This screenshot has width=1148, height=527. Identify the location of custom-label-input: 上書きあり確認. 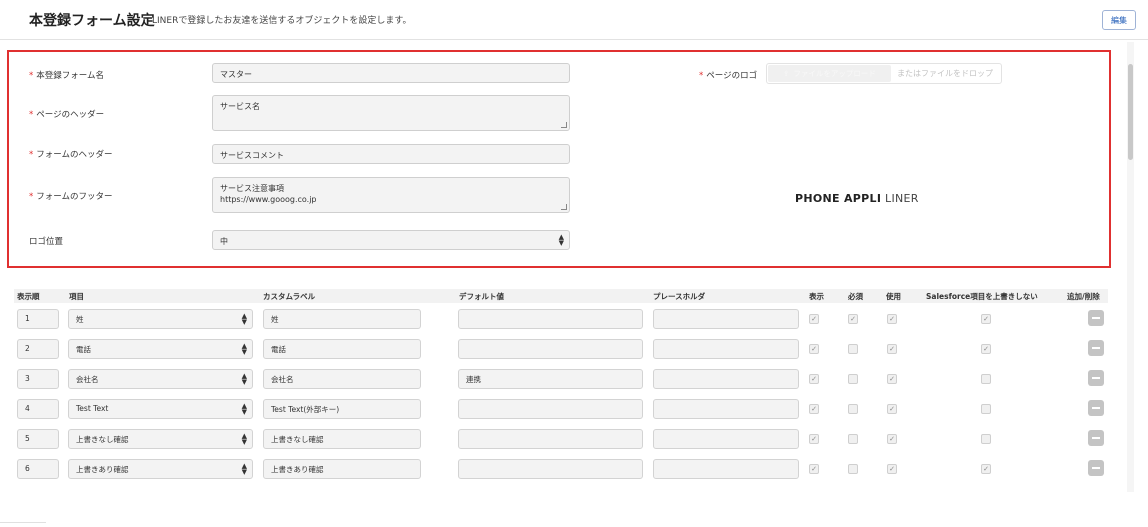
(342, 469).